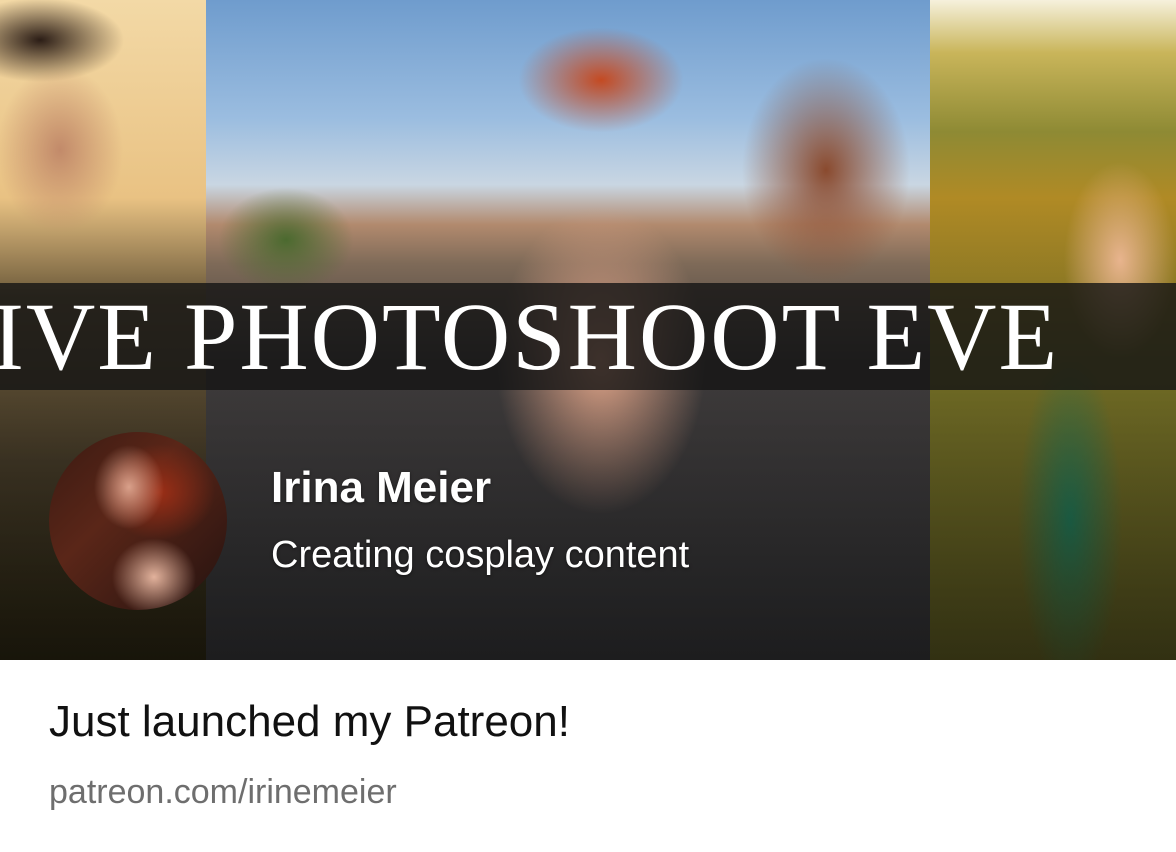 The image size is (1176, 852). What do you see at coordinates (138, 521) in the screenshot?
I see `avatar` at bounding box center [138, 521].